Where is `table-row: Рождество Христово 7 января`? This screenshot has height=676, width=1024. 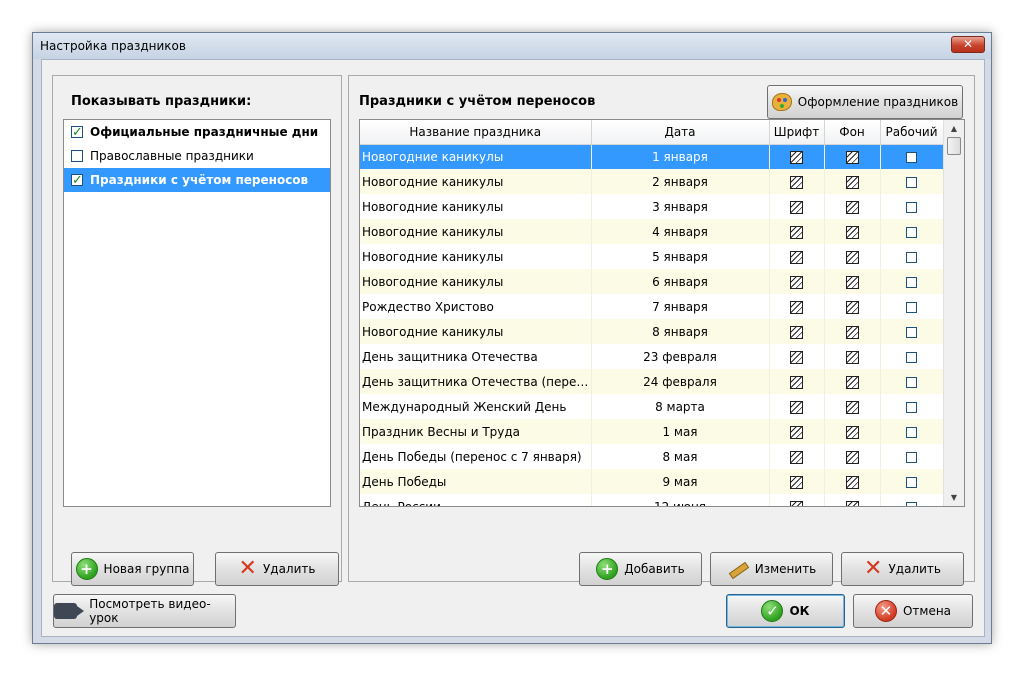
table-row: Рождество Христово 7 января is located at coordinates (652, 306).